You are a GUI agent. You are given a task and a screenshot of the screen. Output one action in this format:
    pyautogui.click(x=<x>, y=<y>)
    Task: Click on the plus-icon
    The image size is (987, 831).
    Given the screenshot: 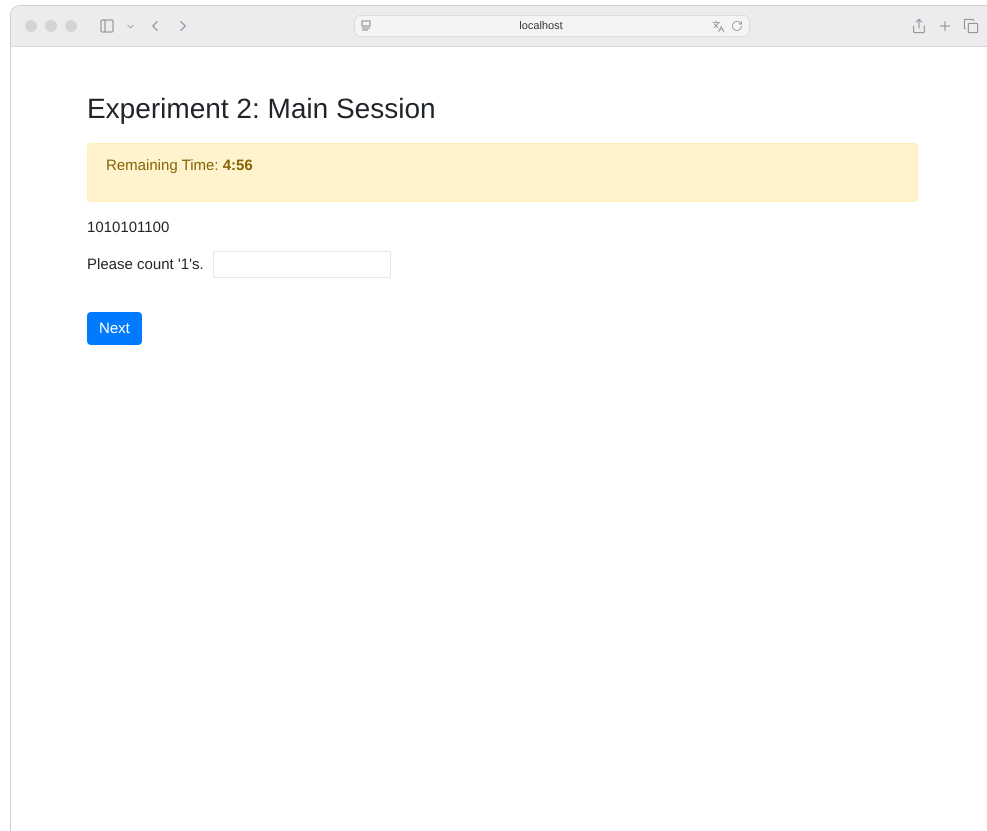 What is the action you would take?
    pyautogui.click(x=945, y=26)
    